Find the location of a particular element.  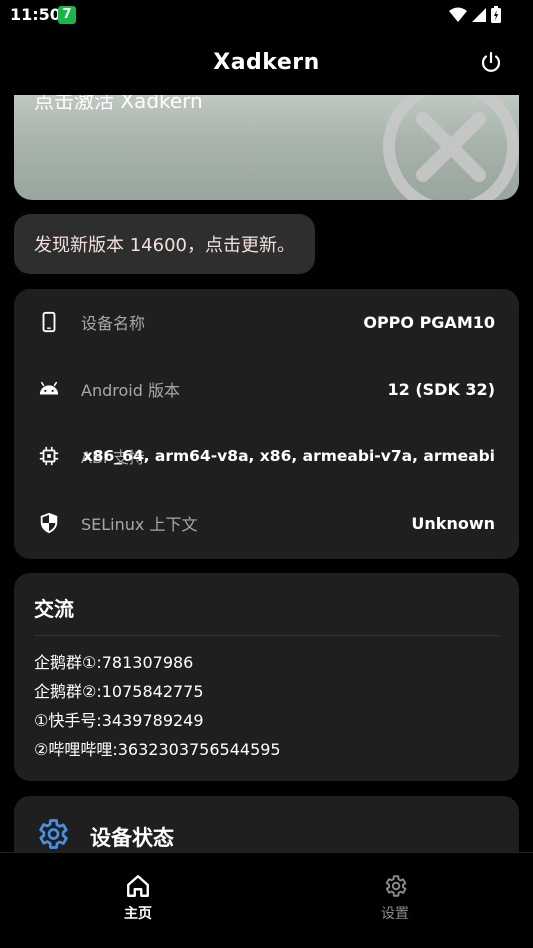

nav-label: 主页 is located at coordinates (138, 914).